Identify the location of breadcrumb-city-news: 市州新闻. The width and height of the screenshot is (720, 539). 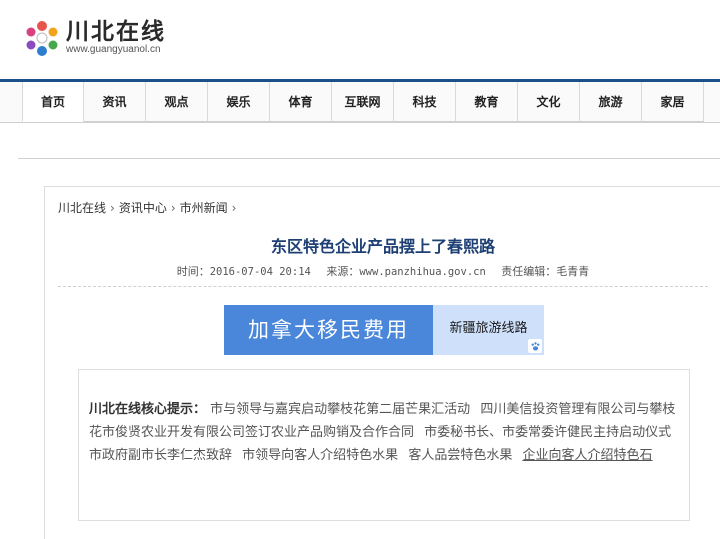
(204, 207).